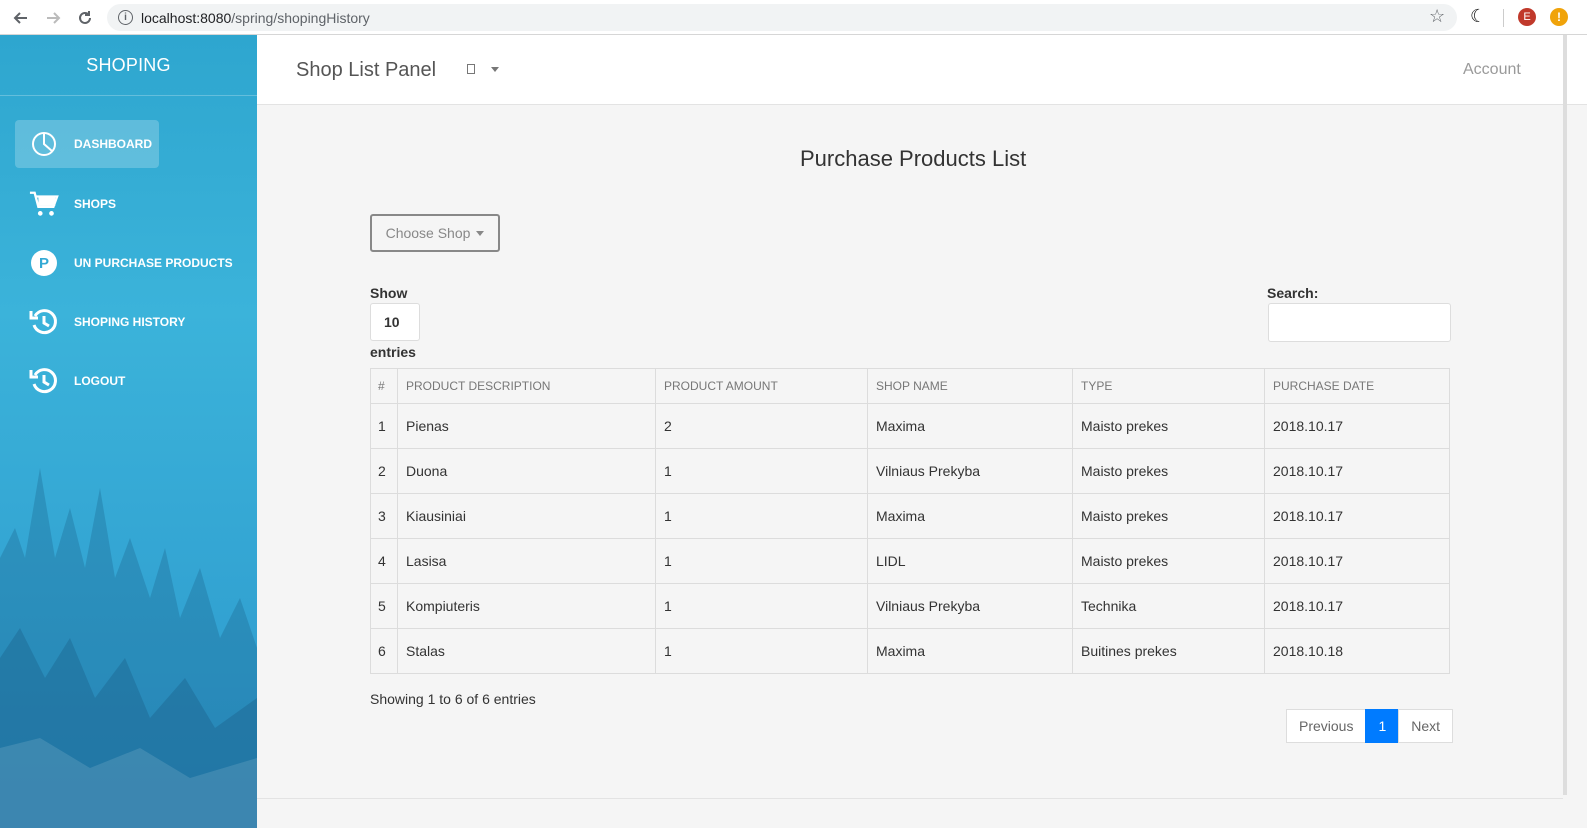  What do you see at coordinates (1382, 726) in the screenshot?
I see `pagination-page-button: 1` at bounding box center [1382, 726].